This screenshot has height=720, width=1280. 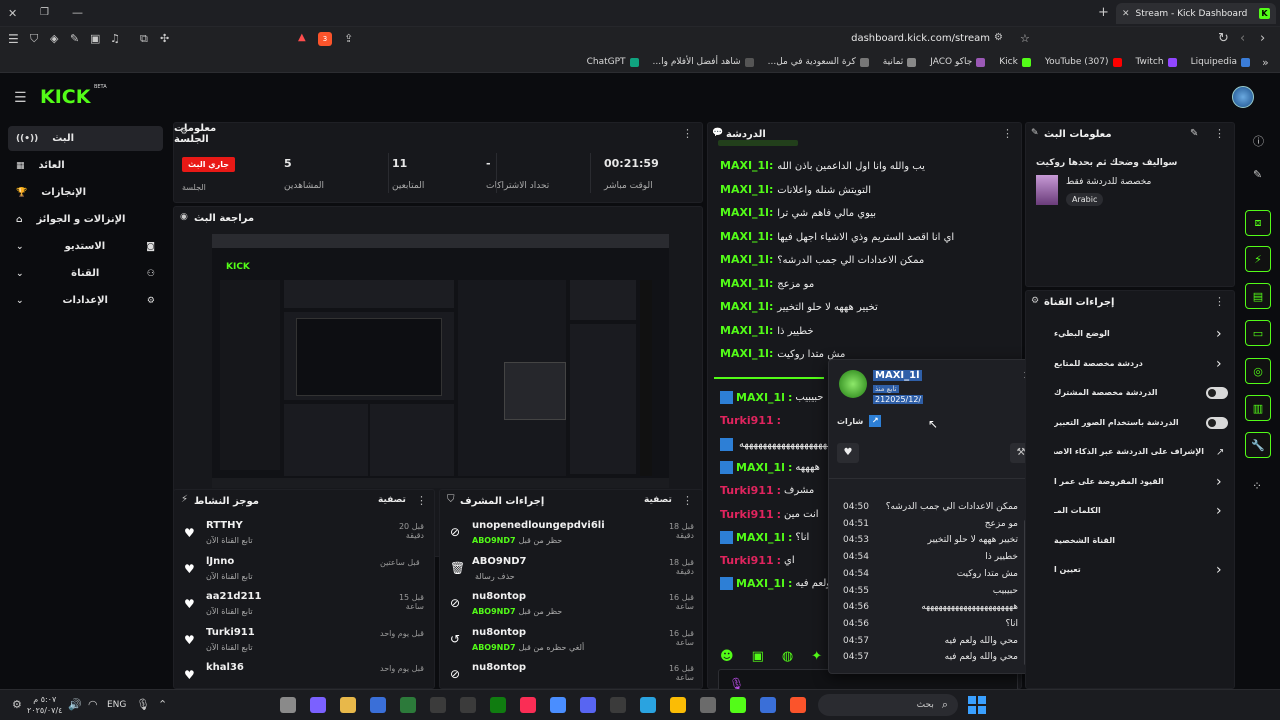 I want to click on notification-icon: ⚙, so click(x=17, y=704).